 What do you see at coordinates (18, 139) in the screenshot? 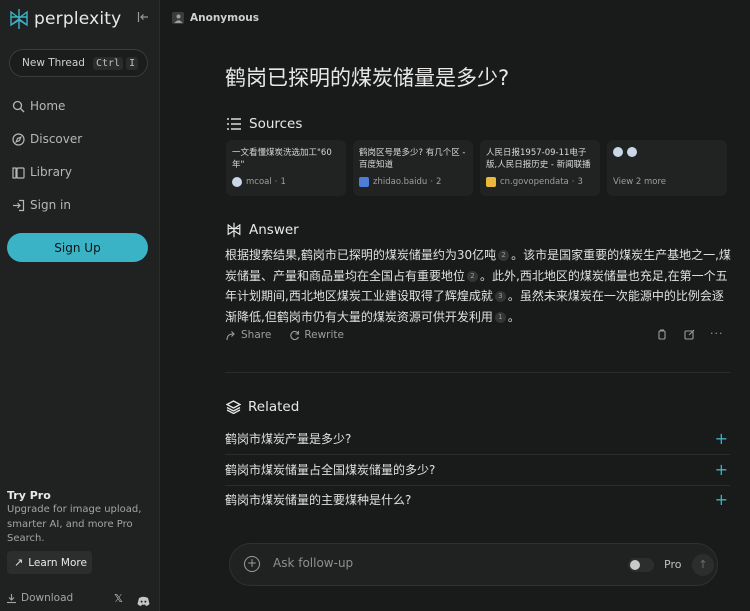
I see `compass-icon` at bounding box center [18, 139].